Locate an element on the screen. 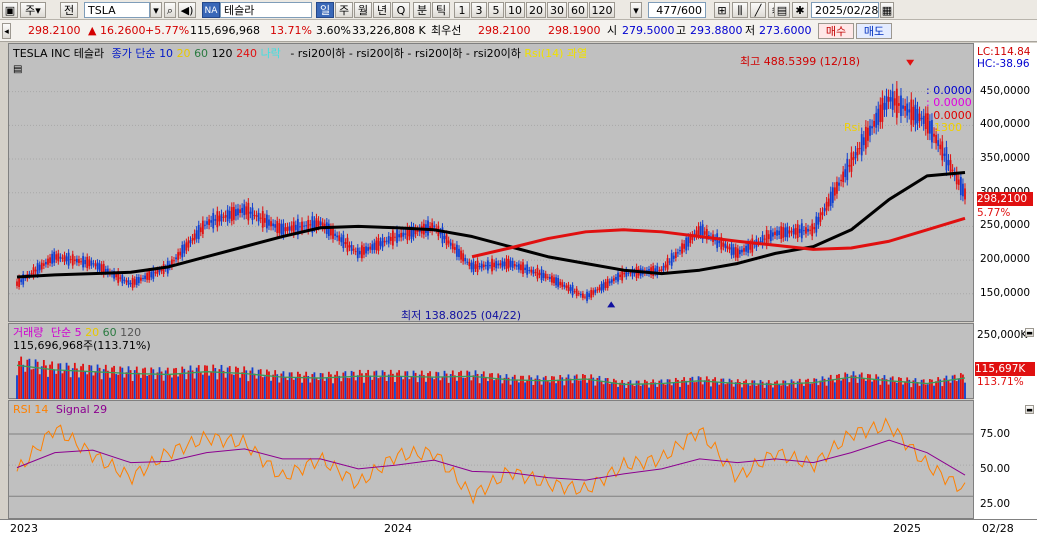 The width and height of the screenshot is (1037, 540). minute-dropdown: ▾ is located at coordinates (636, 10).